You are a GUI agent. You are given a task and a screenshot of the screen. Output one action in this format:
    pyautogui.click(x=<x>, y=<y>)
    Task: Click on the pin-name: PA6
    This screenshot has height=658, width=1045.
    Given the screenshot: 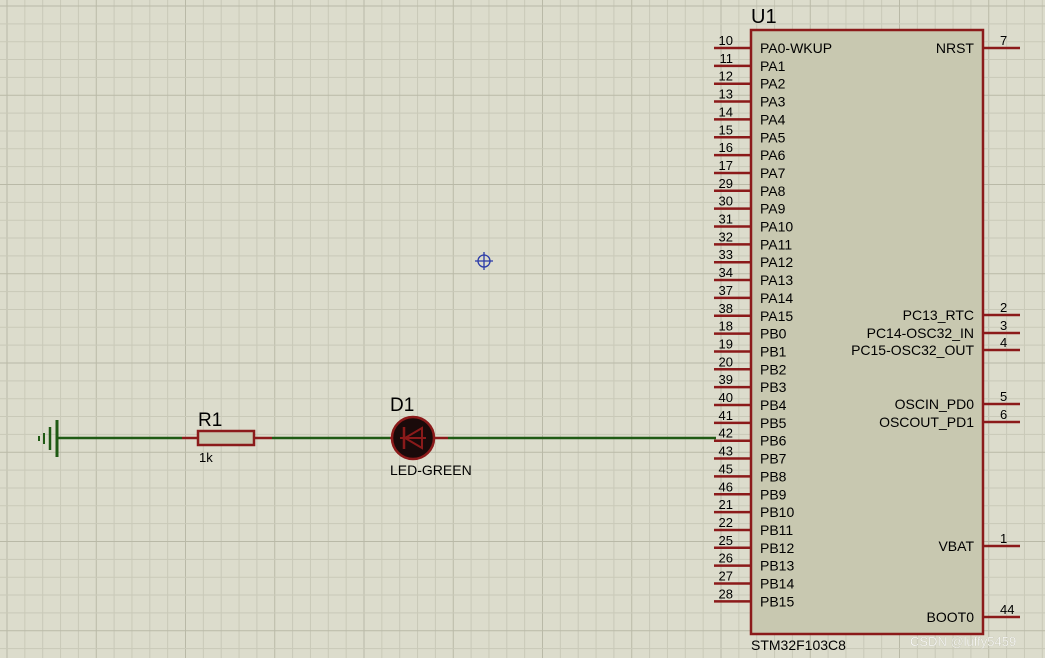 What is the action you would take?
    pyautogui.click(x=773, y=155)
    